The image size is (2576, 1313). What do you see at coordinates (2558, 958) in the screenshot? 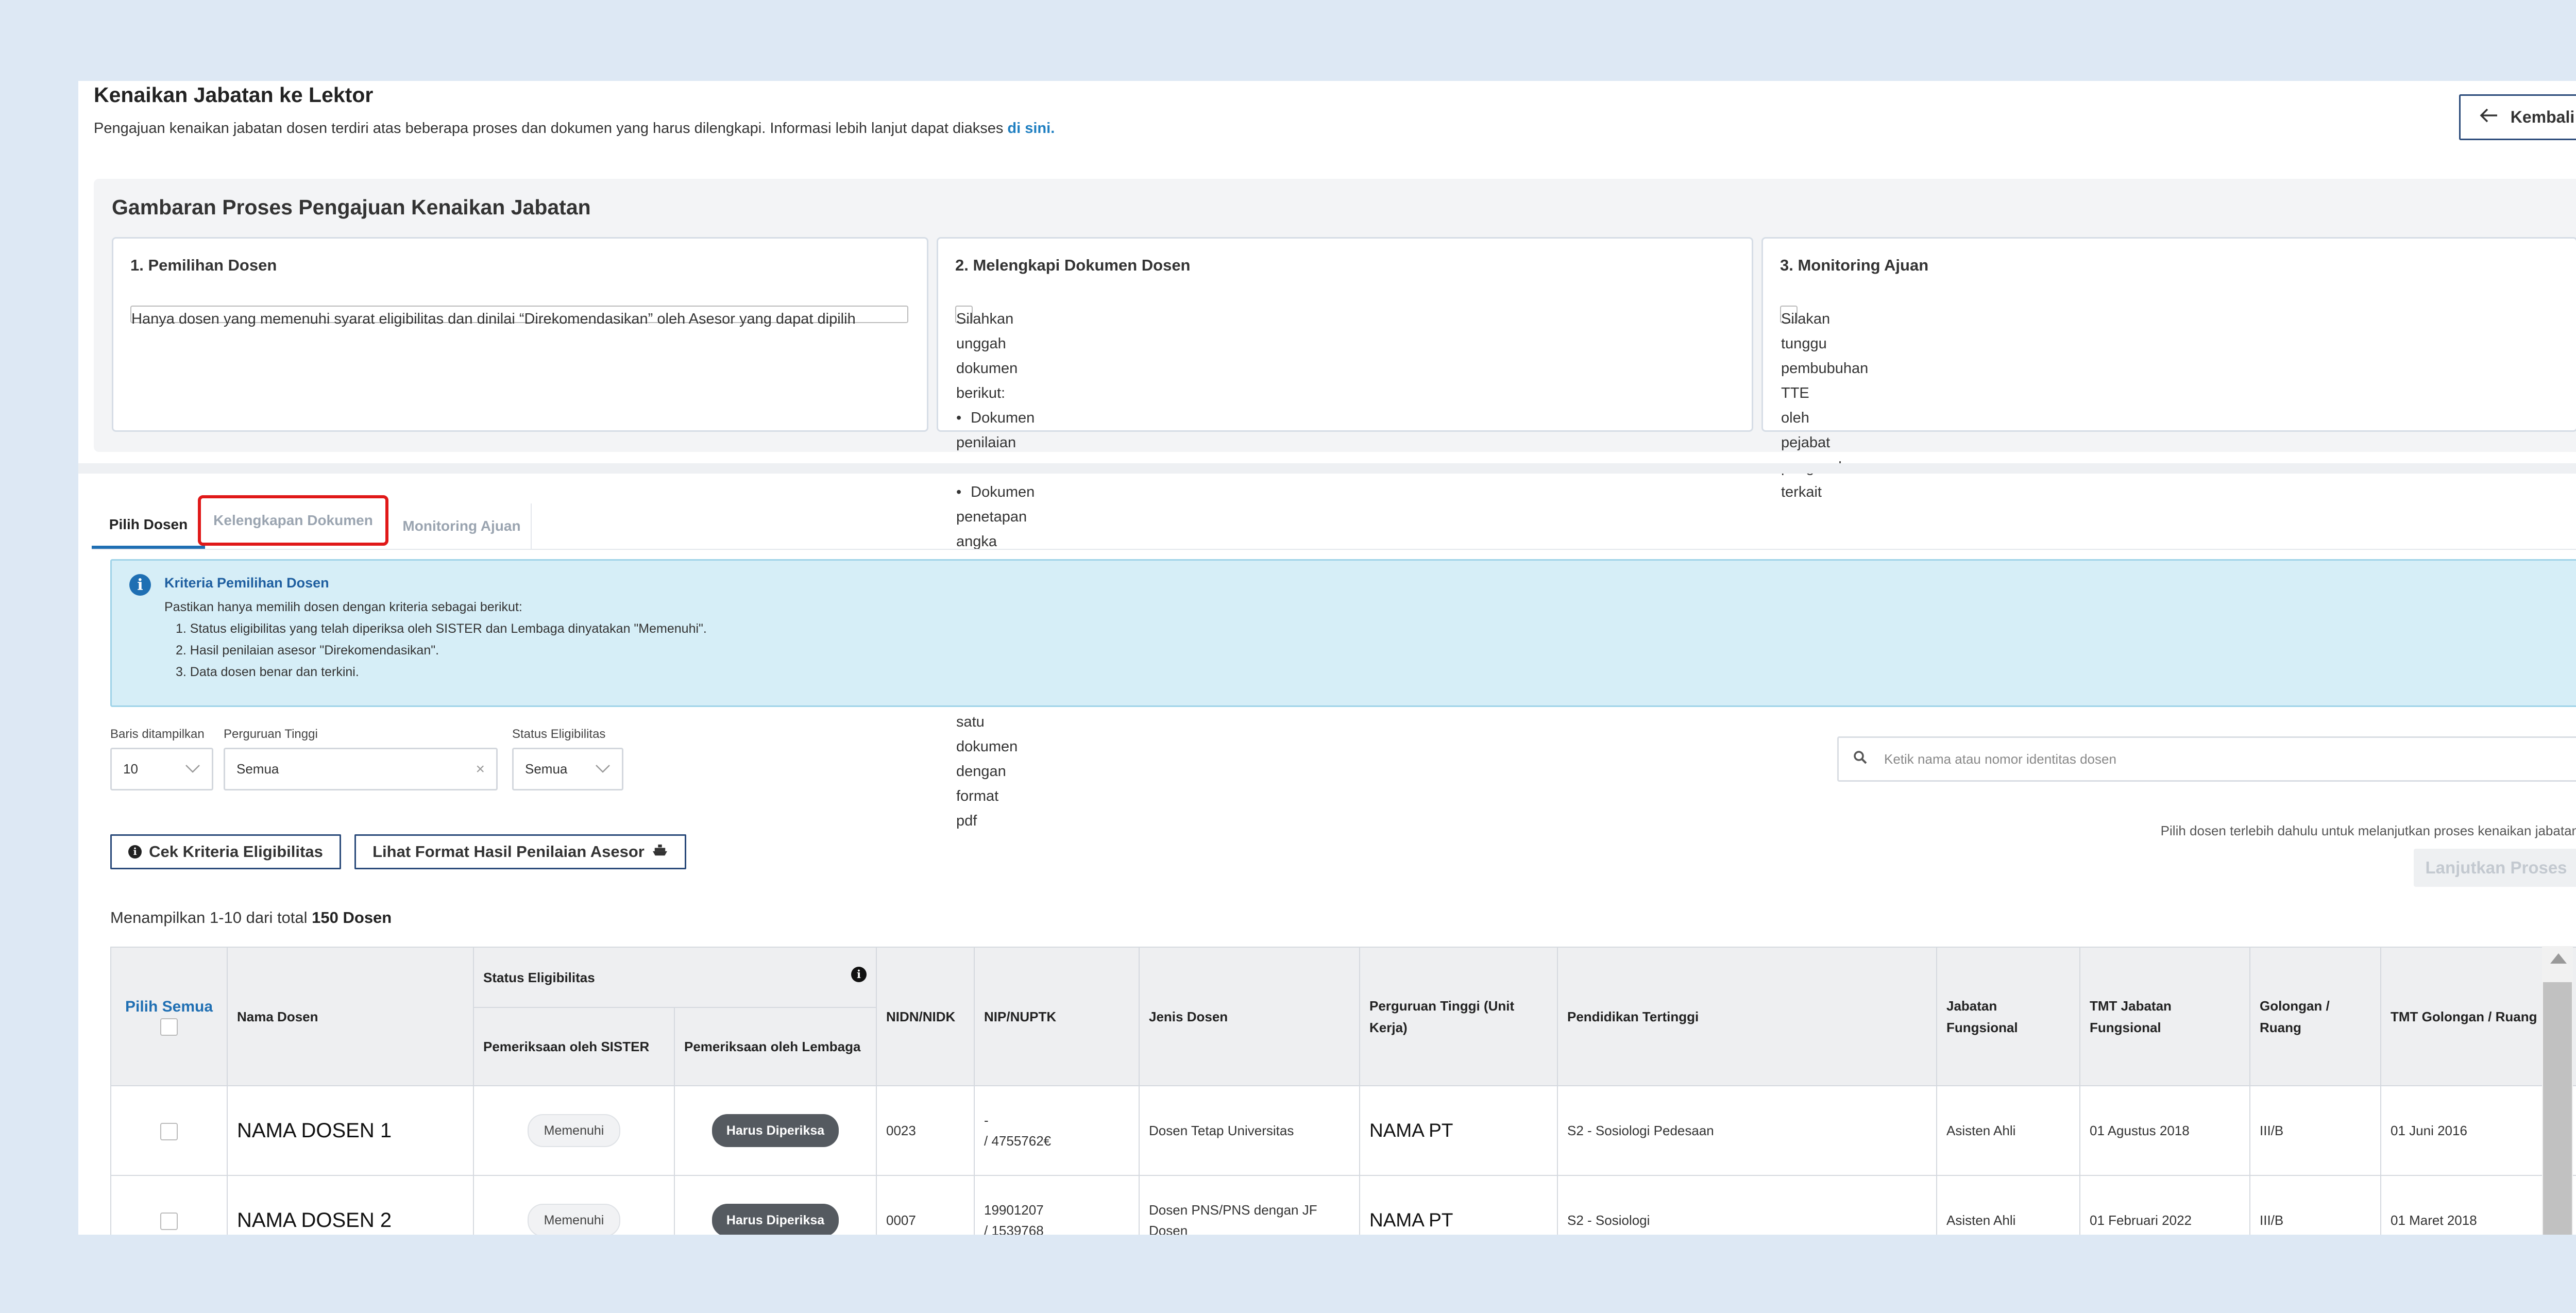
I see `scroll-up-icon` at bounding box center [2558, 958].